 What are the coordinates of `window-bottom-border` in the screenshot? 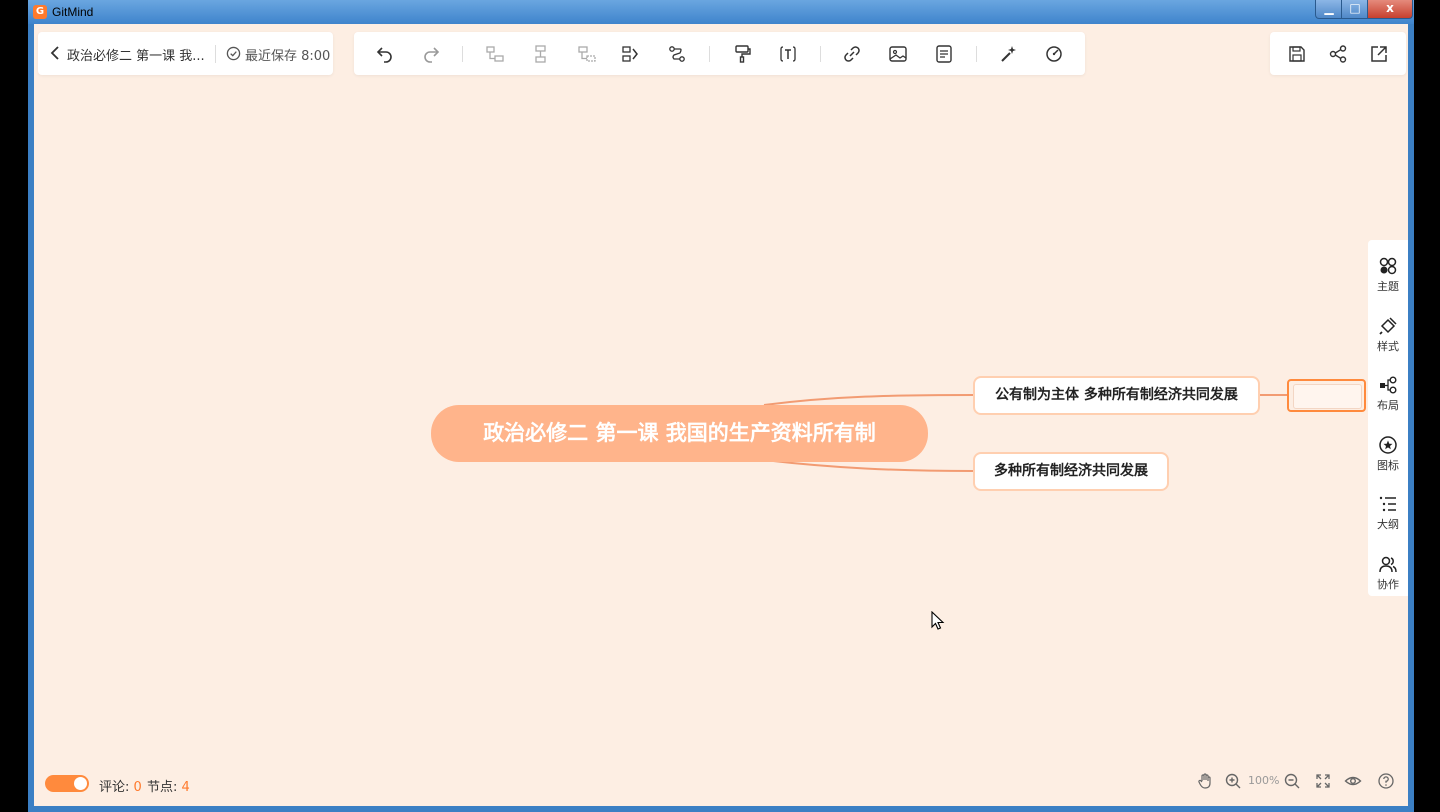 It's located at (721, 809).